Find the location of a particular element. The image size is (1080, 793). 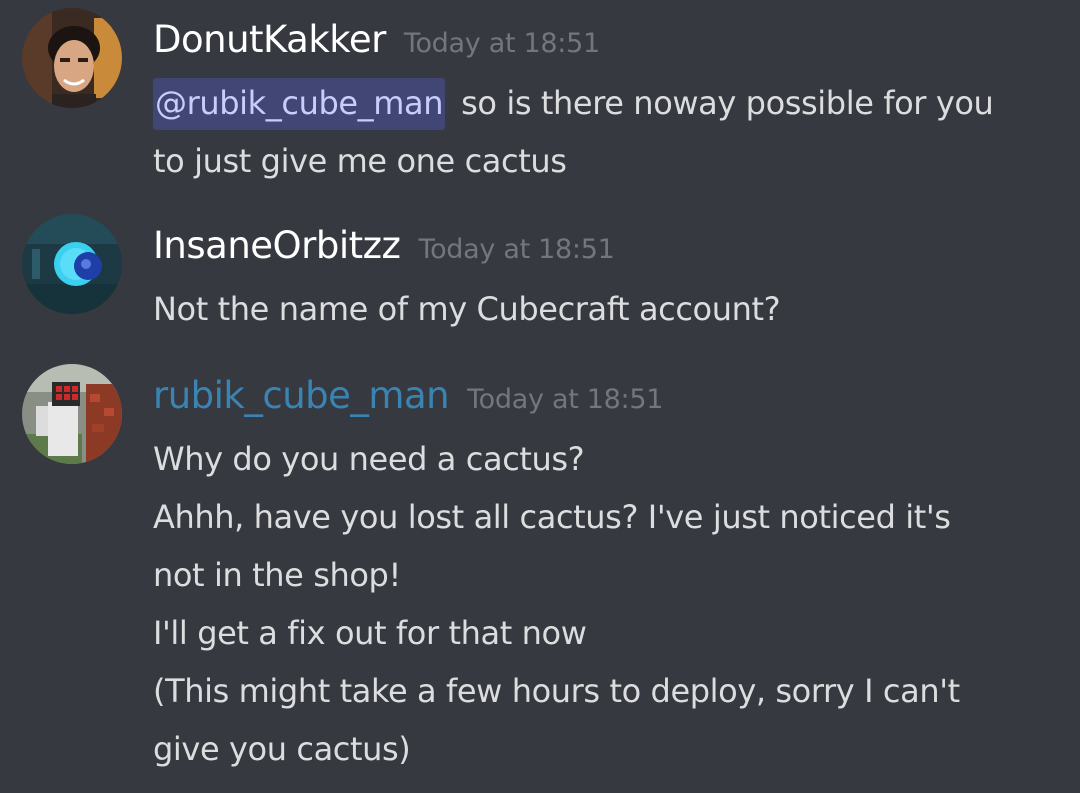

message-header: DonutKakker Today at 18:51 is located at coordinates (606, 44).